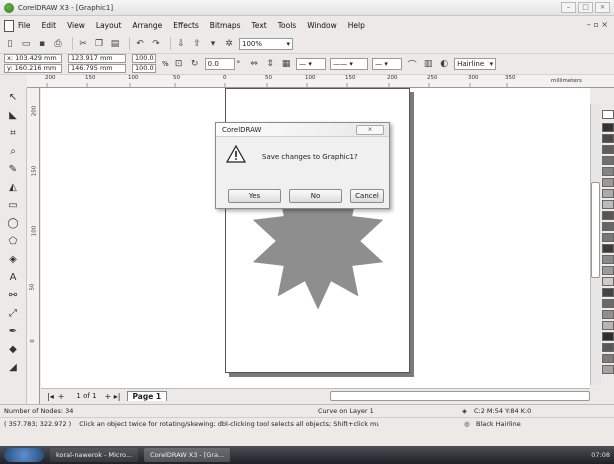 Image resolution: width=614 pixels, height=464 pixels. I want to click on outline-width-select: Hairline ▾, so click(475, 64).